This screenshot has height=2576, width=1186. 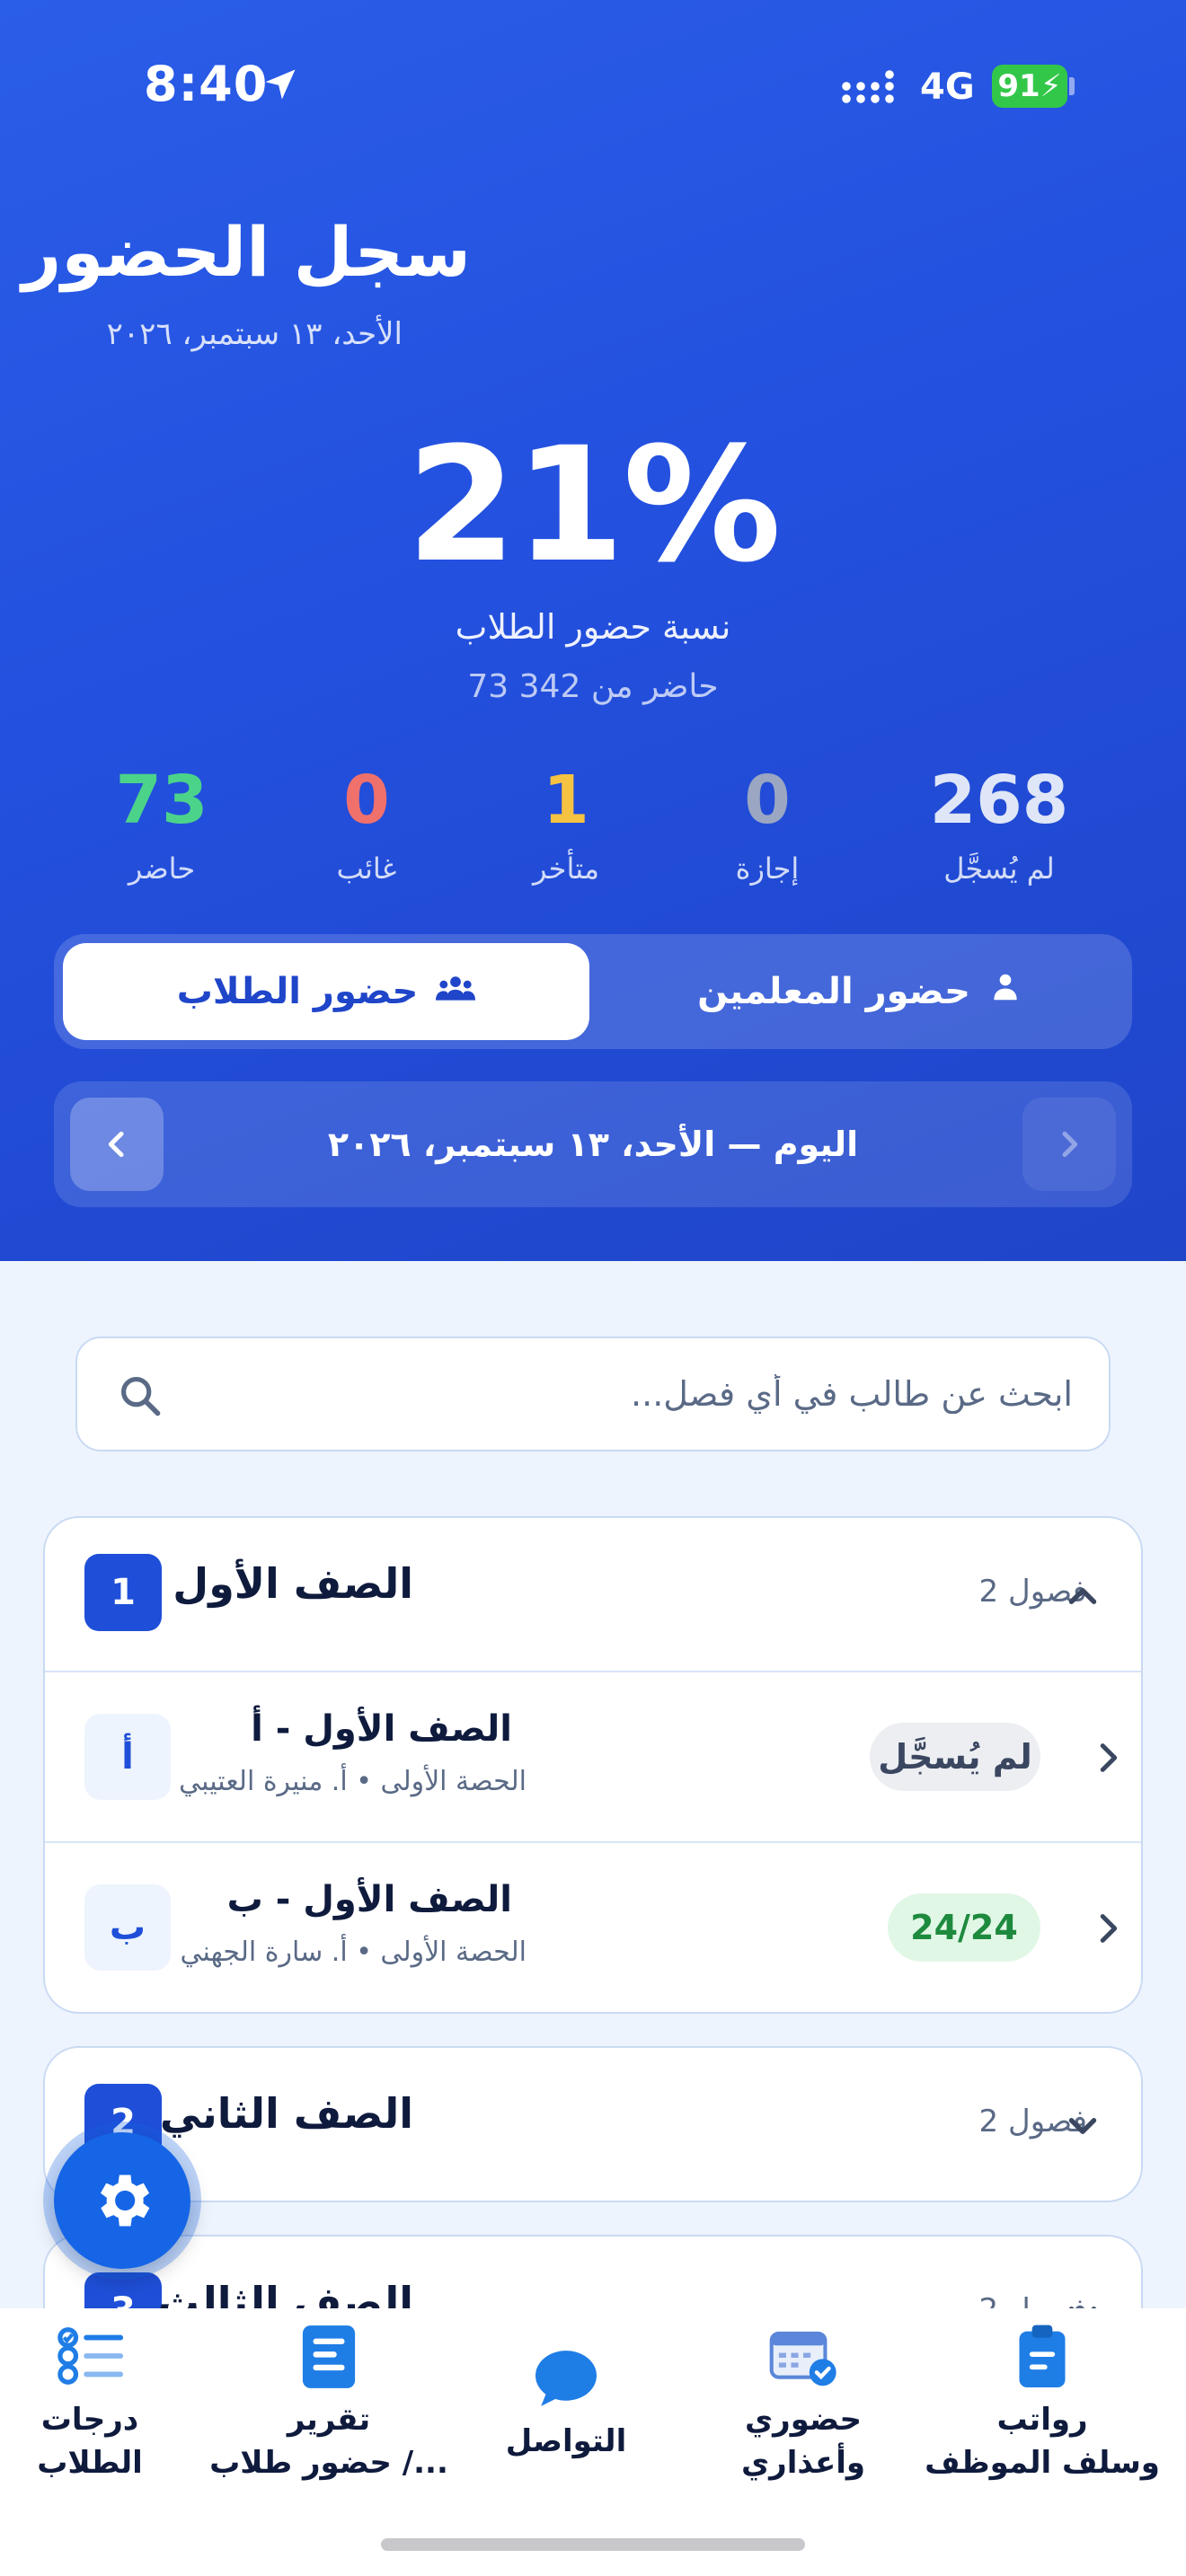 What do you see at coordinates (593, 686) in the screenshot?
I see `attendance-count: 73 حاضر من 342` at bounding box center [593, 686].